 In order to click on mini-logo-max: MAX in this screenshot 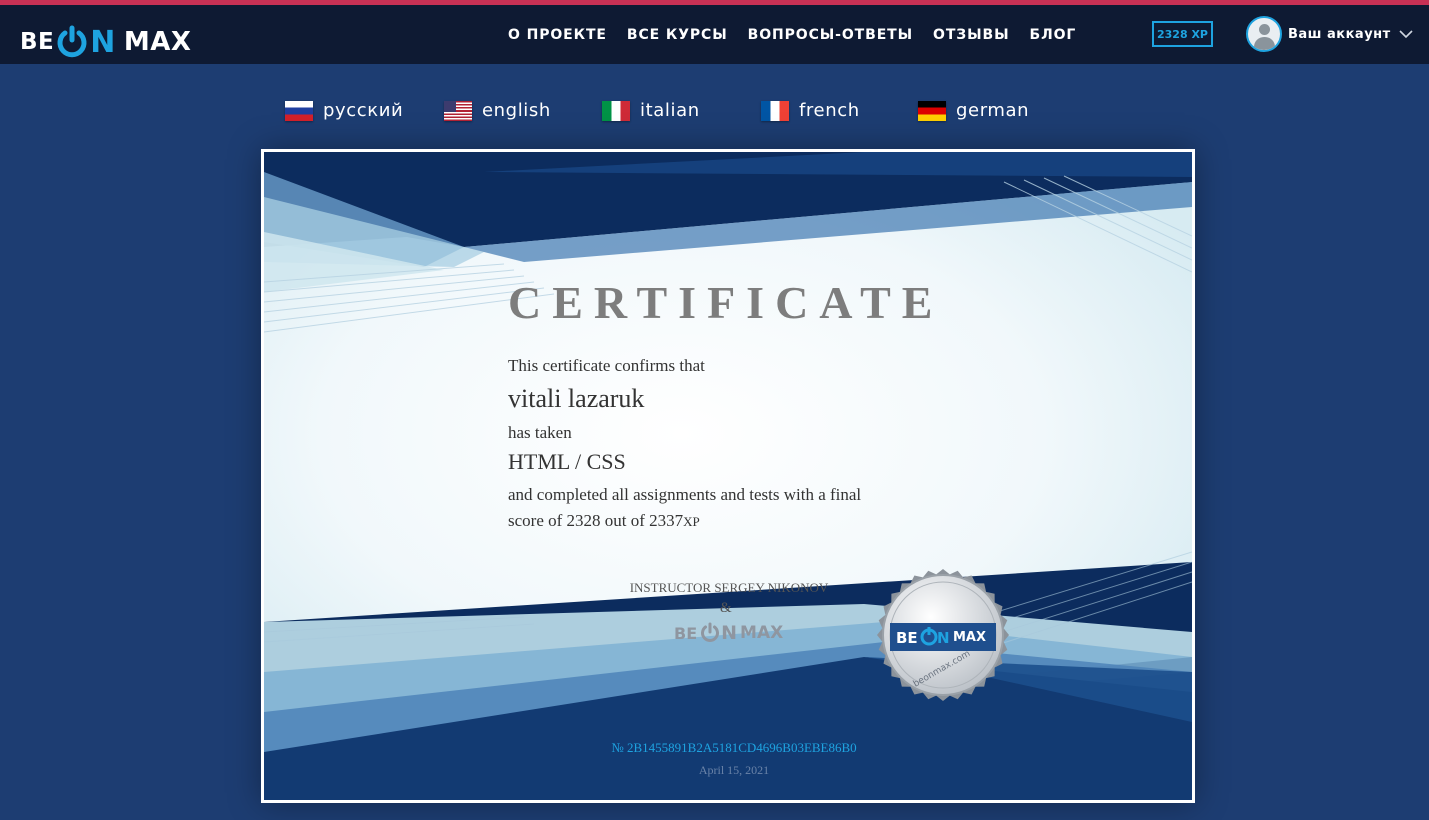, I will do `click(762, 633)`.